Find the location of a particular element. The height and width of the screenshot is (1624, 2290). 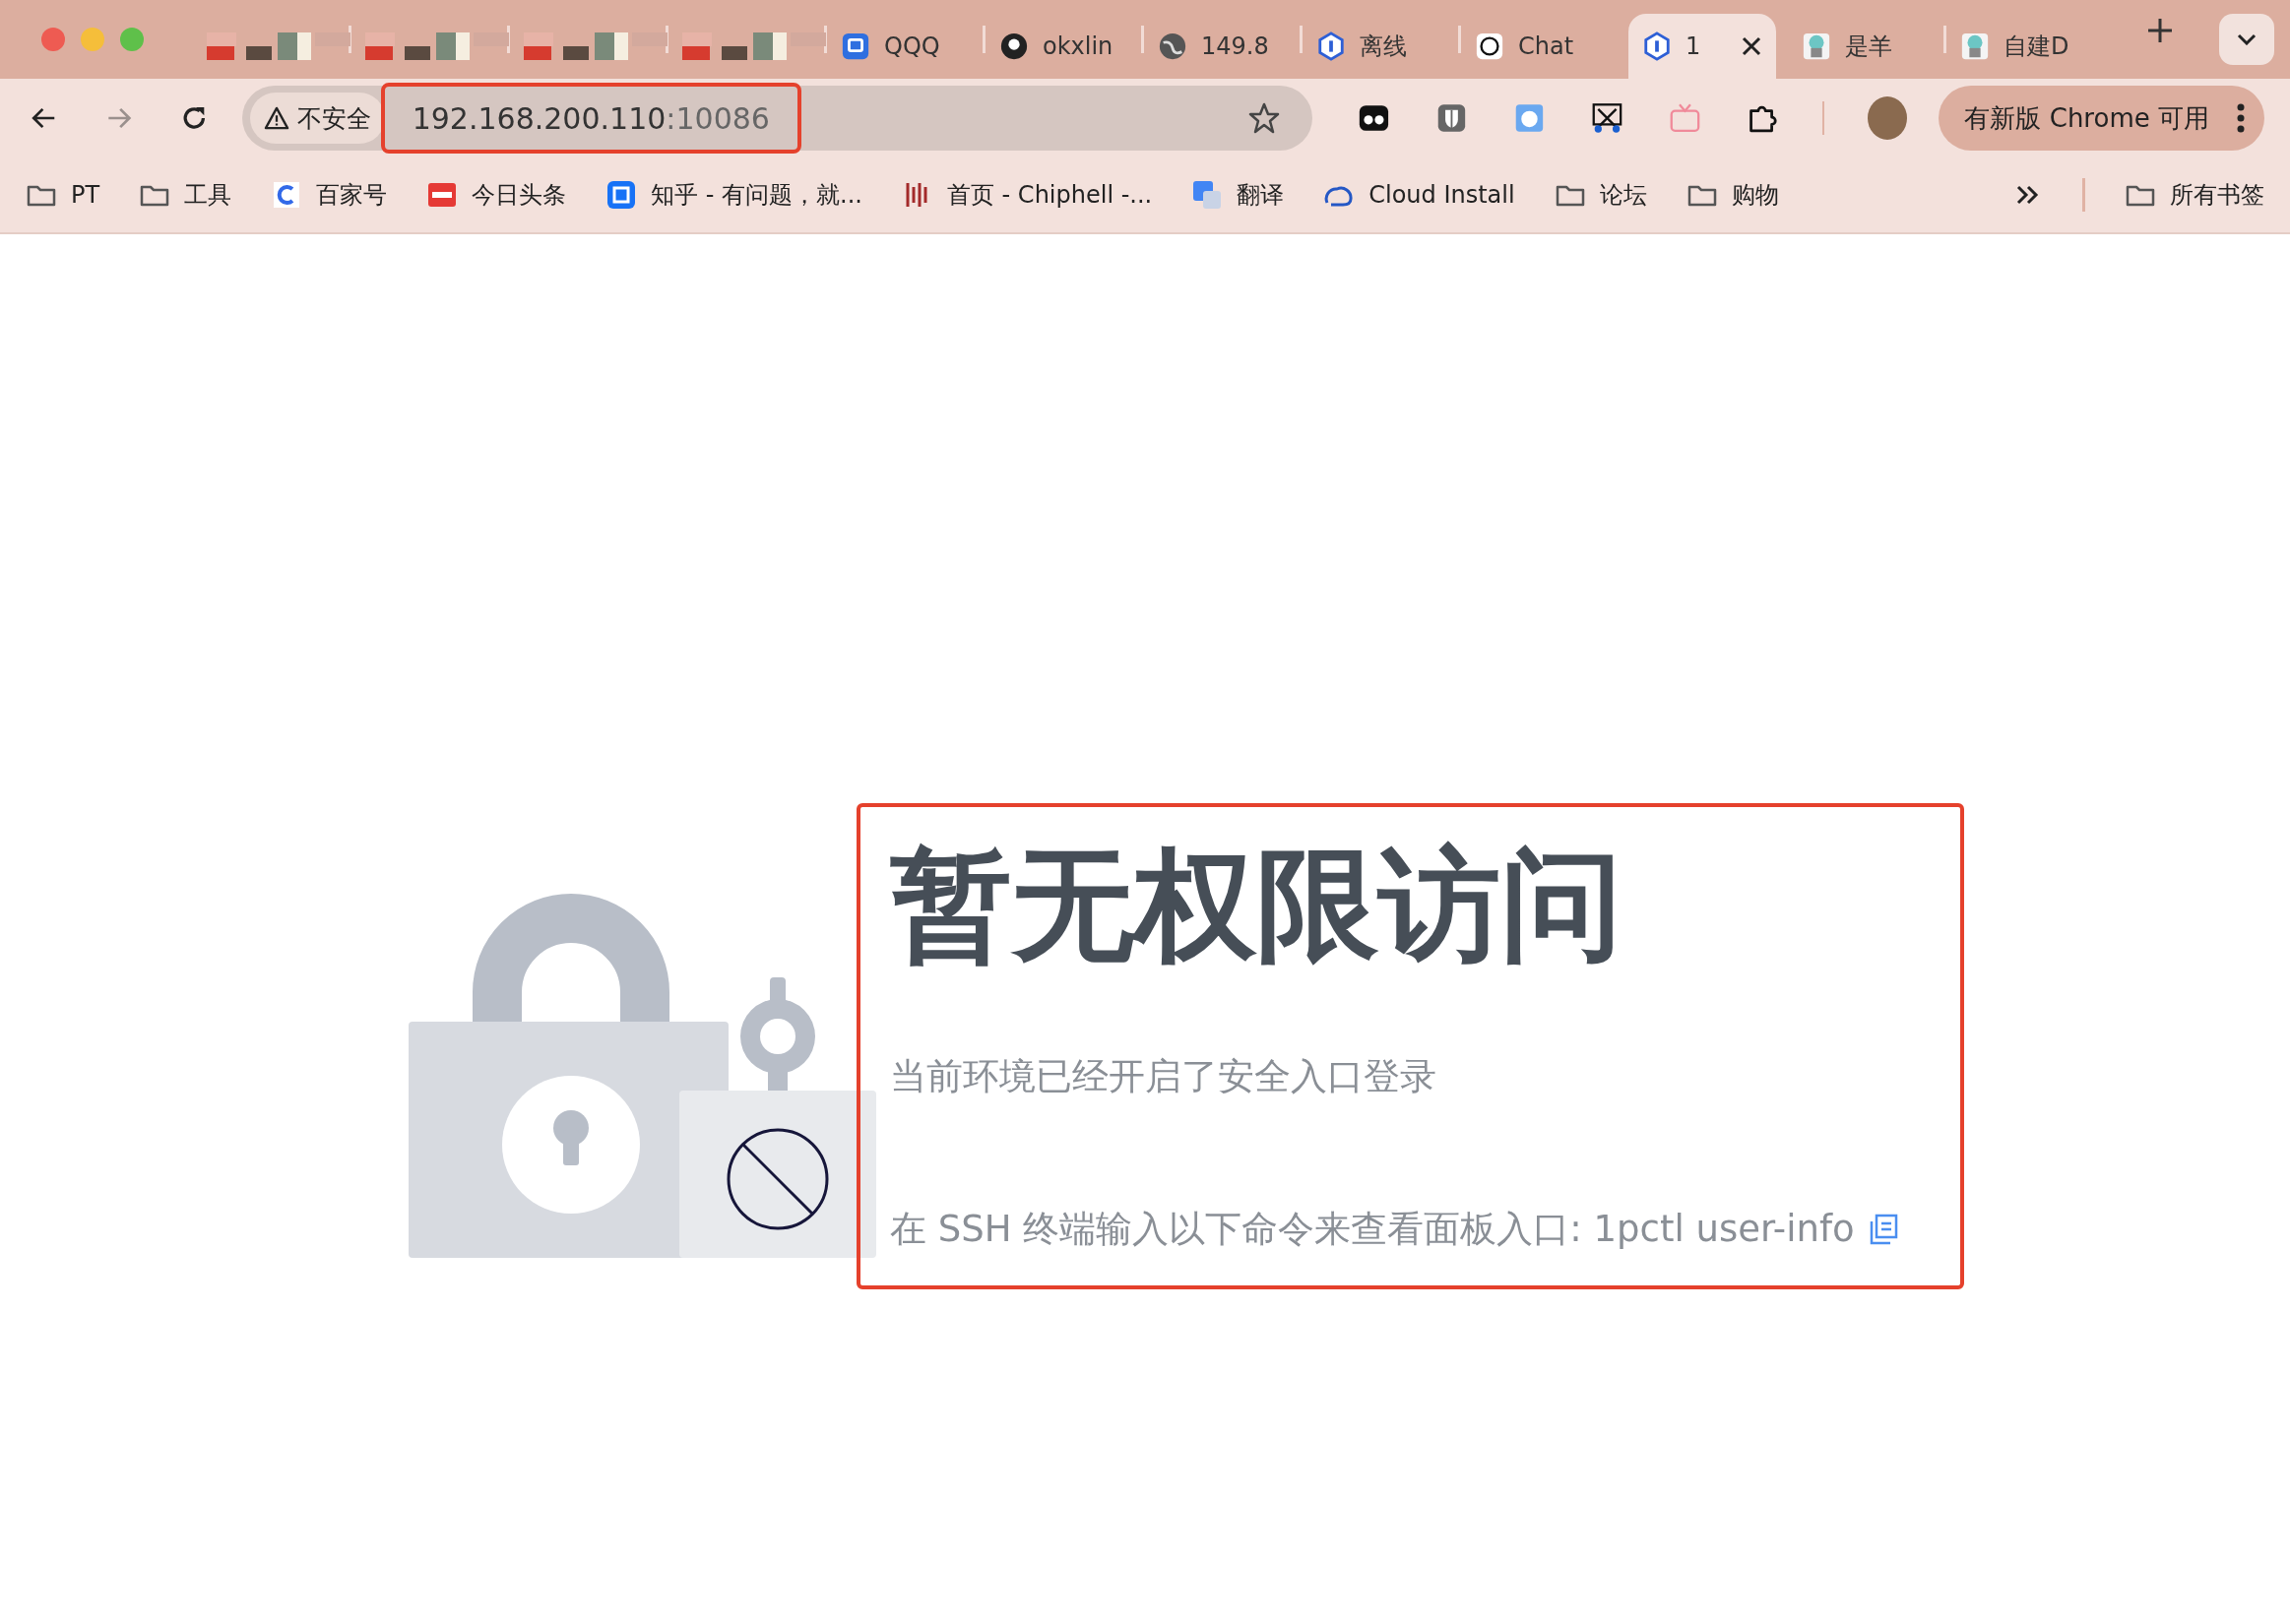

warning-icon is located at coordinates (276, 118).